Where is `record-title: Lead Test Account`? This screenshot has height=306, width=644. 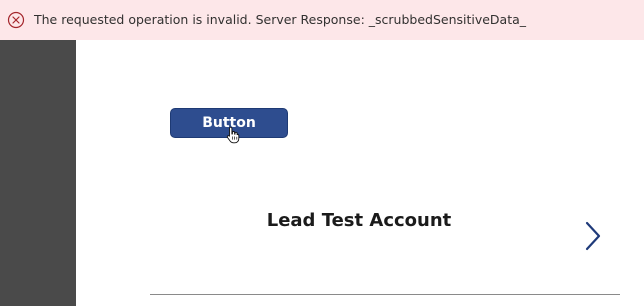
record-title: Lead Test Account is located at coordinates (359, 220).